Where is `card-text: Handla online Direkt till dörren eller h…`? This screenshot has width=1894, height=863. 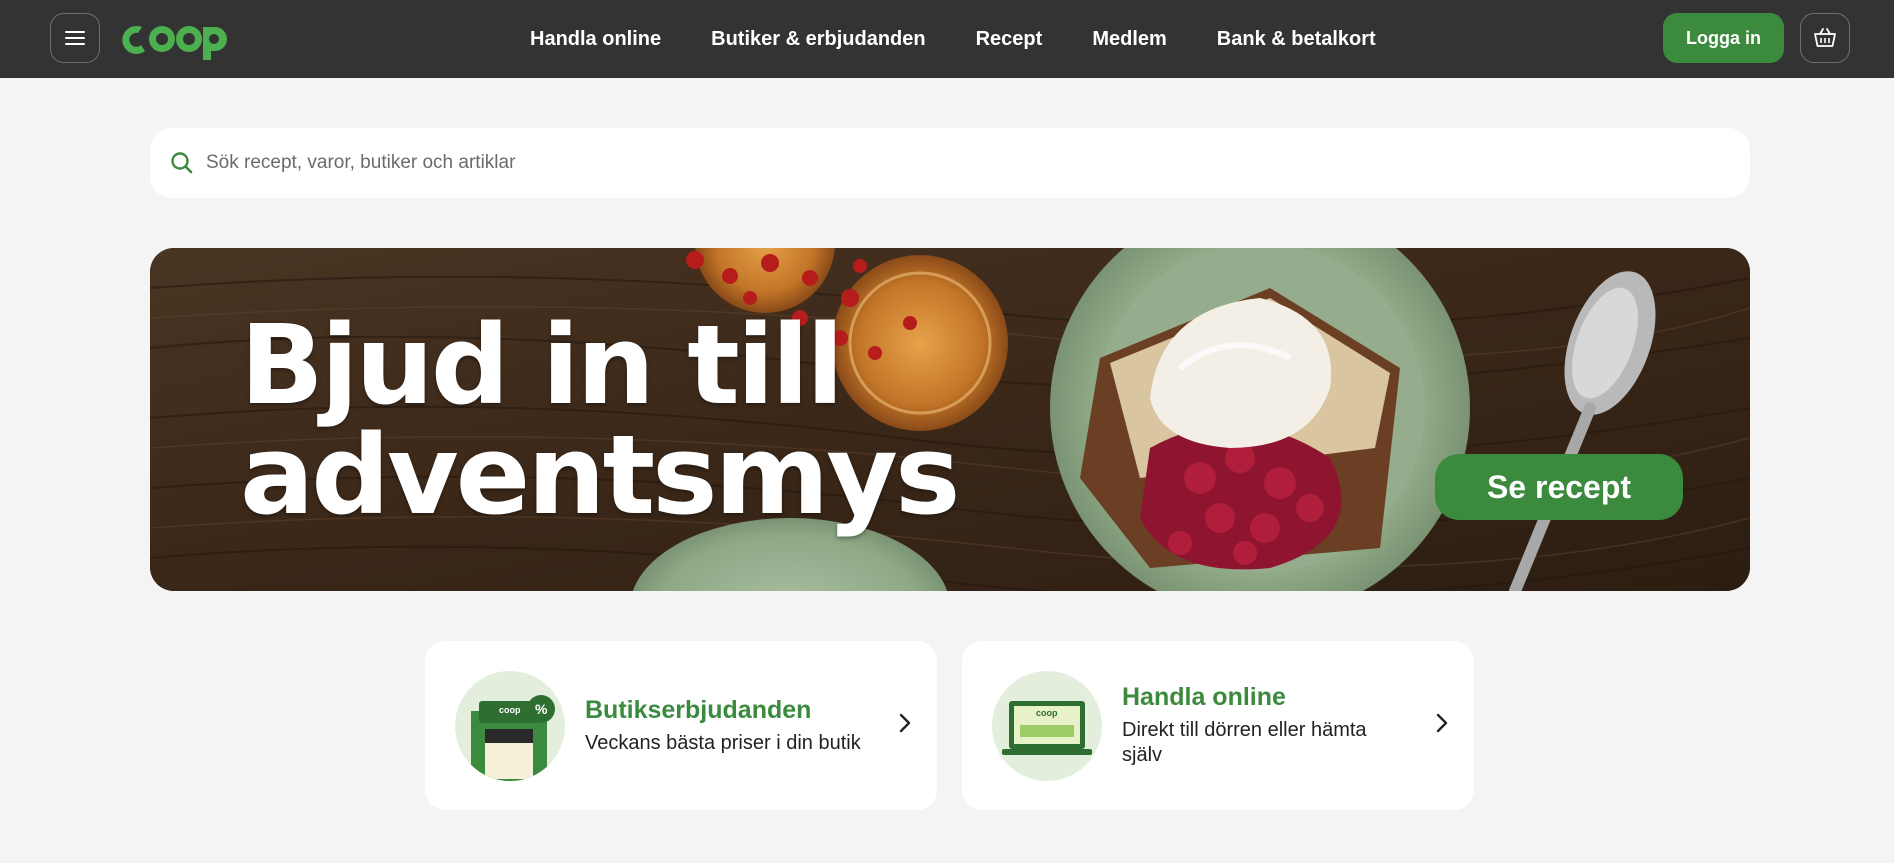 card-text: Handla online Direkt till dörren eller h… is located at coordinates (1244, 725).